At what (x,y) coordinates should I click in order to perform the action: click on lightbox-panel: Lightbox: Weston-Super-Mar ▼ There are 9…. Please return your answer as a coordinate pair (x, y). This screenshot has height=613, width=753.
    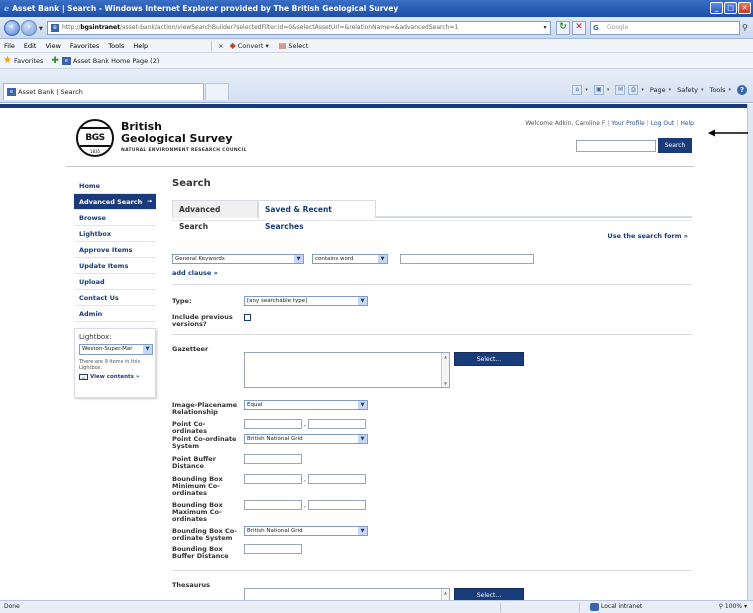
    Looking at the image, I should click on (115, 363).